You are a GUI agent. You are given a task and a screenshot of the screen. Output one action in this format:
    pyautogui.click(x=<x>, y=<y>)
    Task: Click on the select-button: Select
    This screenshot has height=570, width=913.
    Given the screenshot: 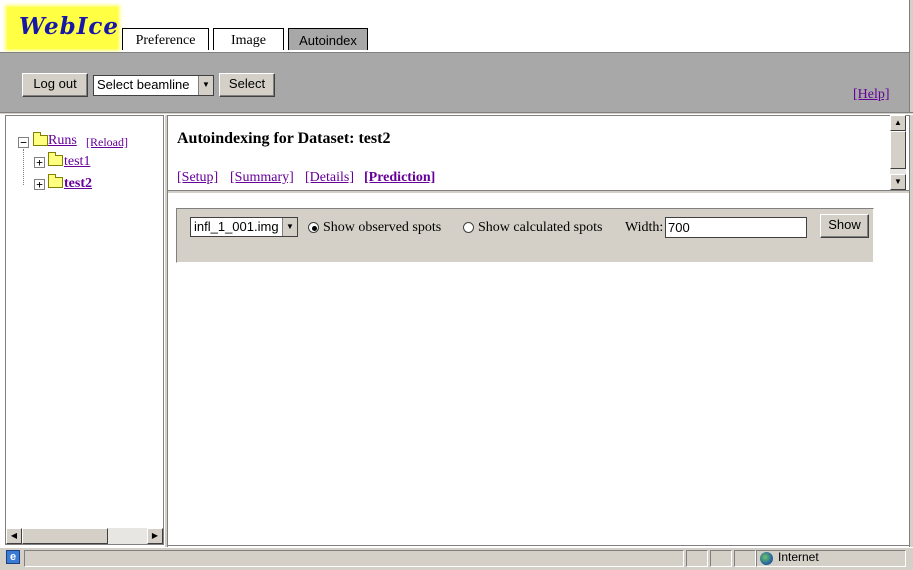 What is the action you would take?
    pyautogui.click(x=247, y=85)
    